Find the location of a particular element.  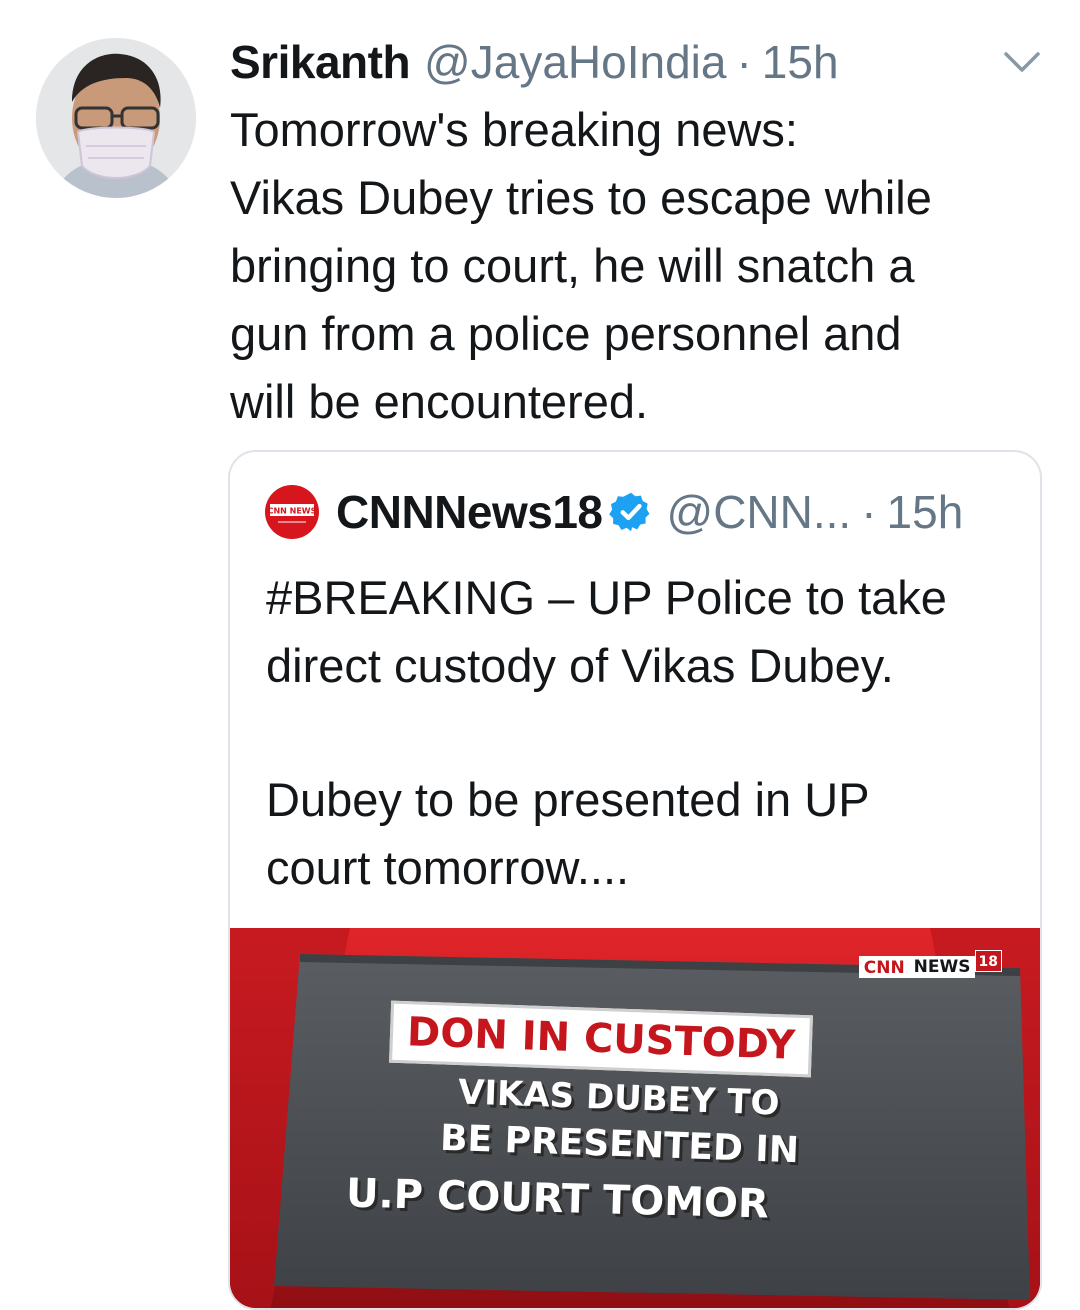

tweet-text-line: Vikas Dubey tries to escape while is located at coordinates (581, 197).